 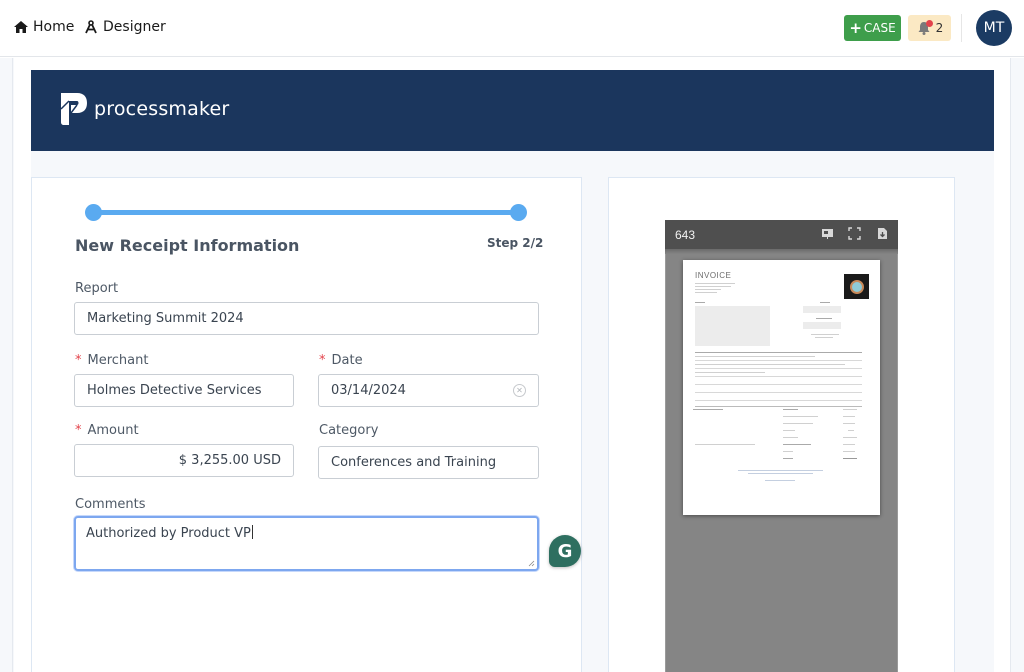 What do you see at coordinates (882, 233) in the screenshot?
I see `download-icon` at bounding box center [882, 233].